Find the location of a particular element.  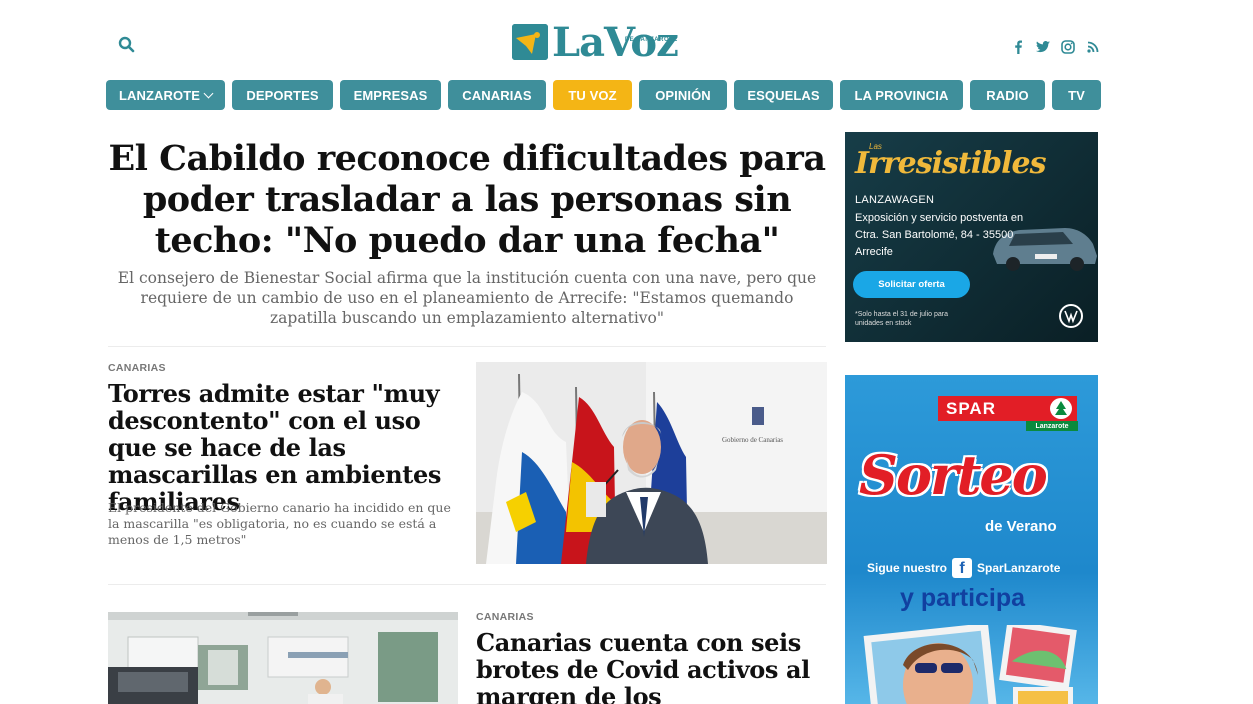

nav-item-label: TV is located at coordinates (1076, 95).